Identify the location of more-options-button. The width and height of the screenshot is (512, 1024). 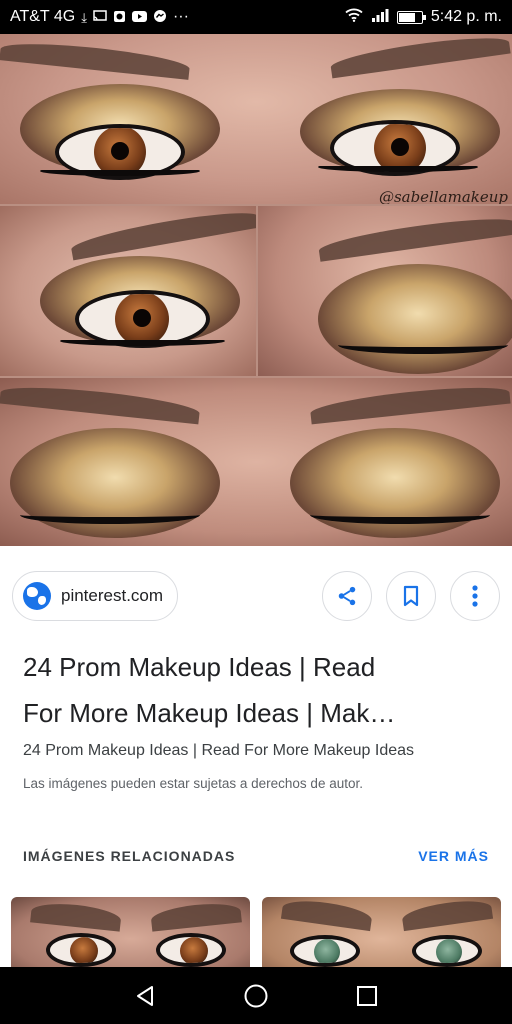
(475, 596).